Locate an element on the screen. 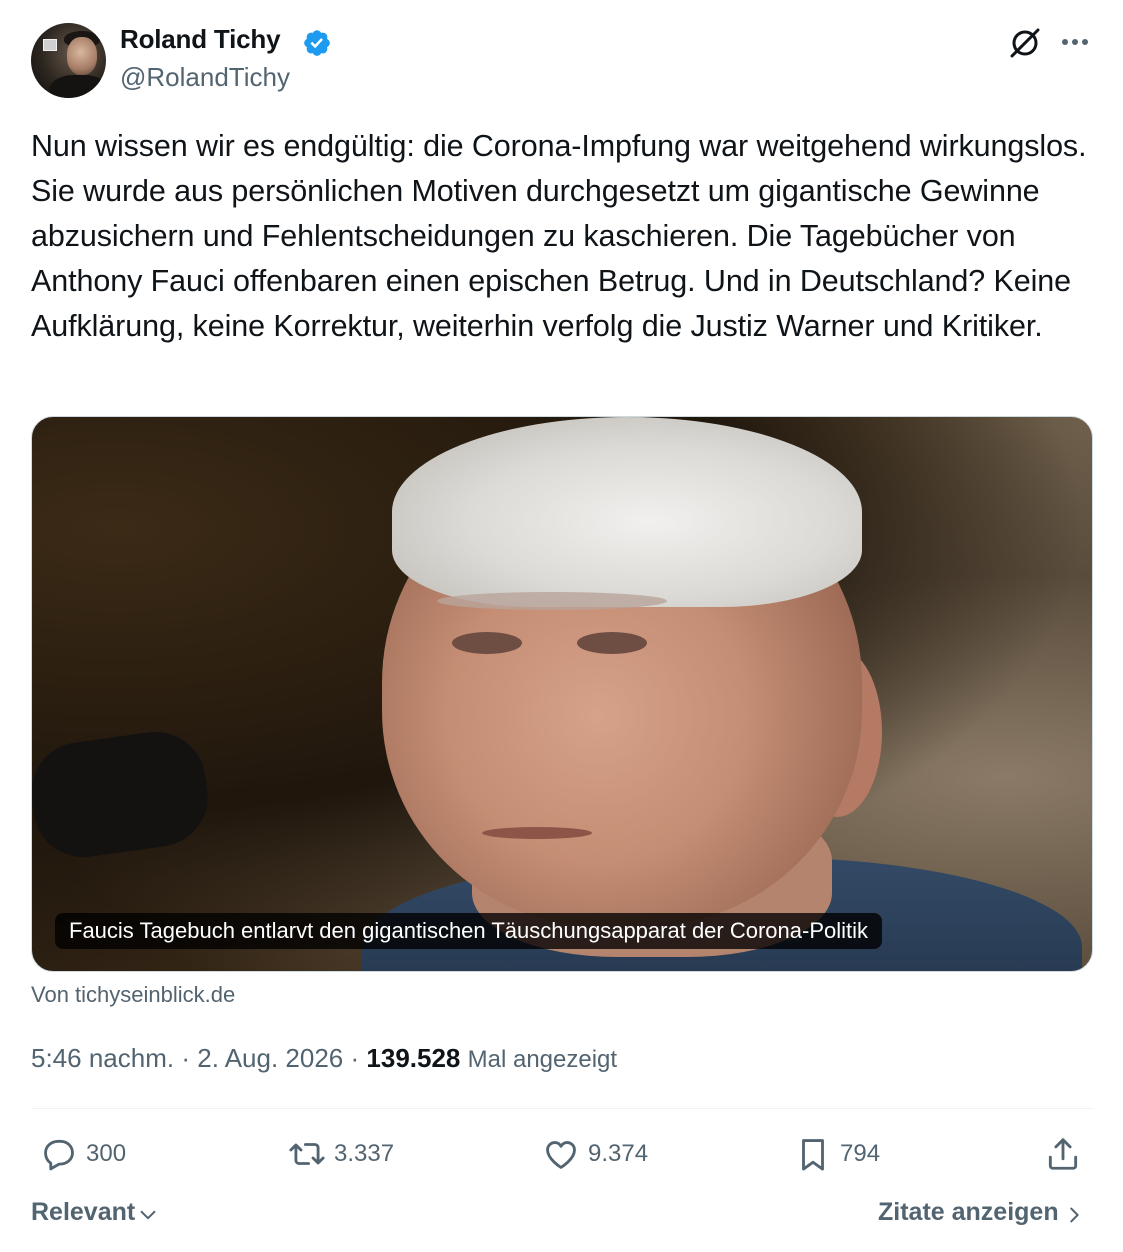 The image size is (1123, 1252). avatar is located at coordinates (68, 60).